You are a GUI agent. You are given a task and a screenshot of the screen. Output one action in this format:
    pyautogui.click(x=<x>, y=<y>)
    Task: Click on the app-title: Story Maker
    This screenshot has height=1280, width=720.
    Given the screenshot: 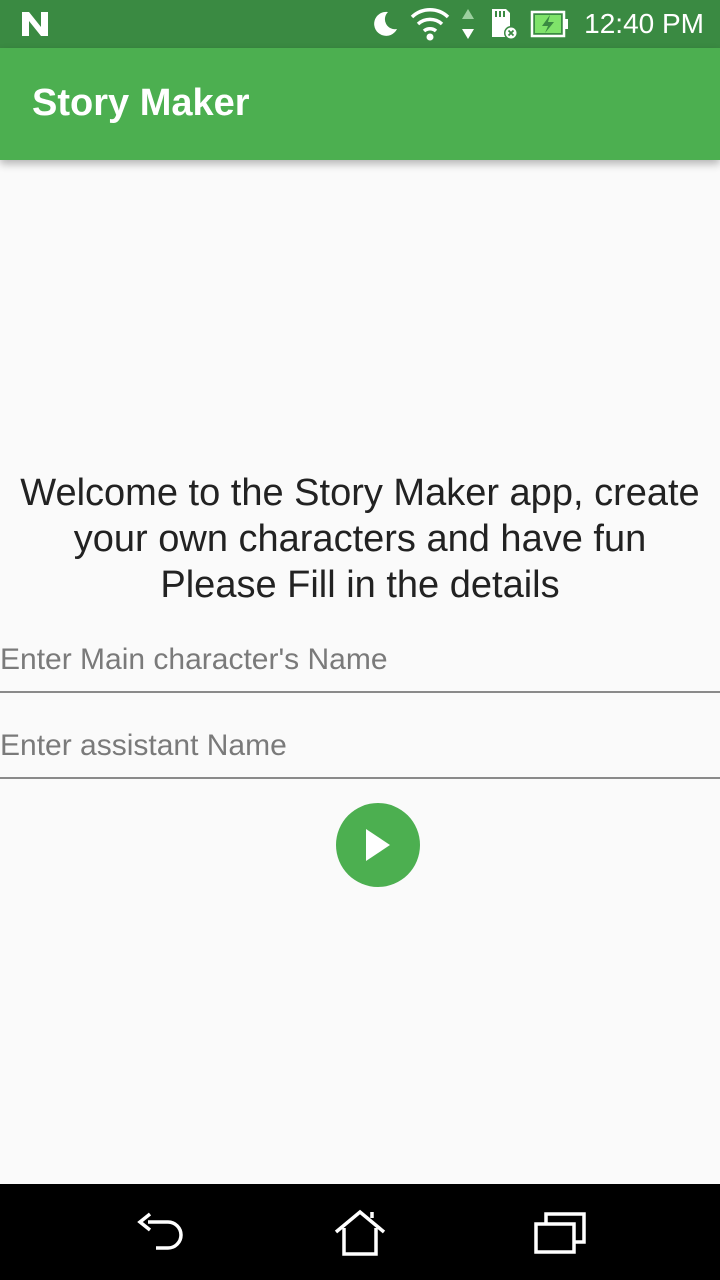 What is the action you would take?
    pyautogui.click(x=141, y=103)
    